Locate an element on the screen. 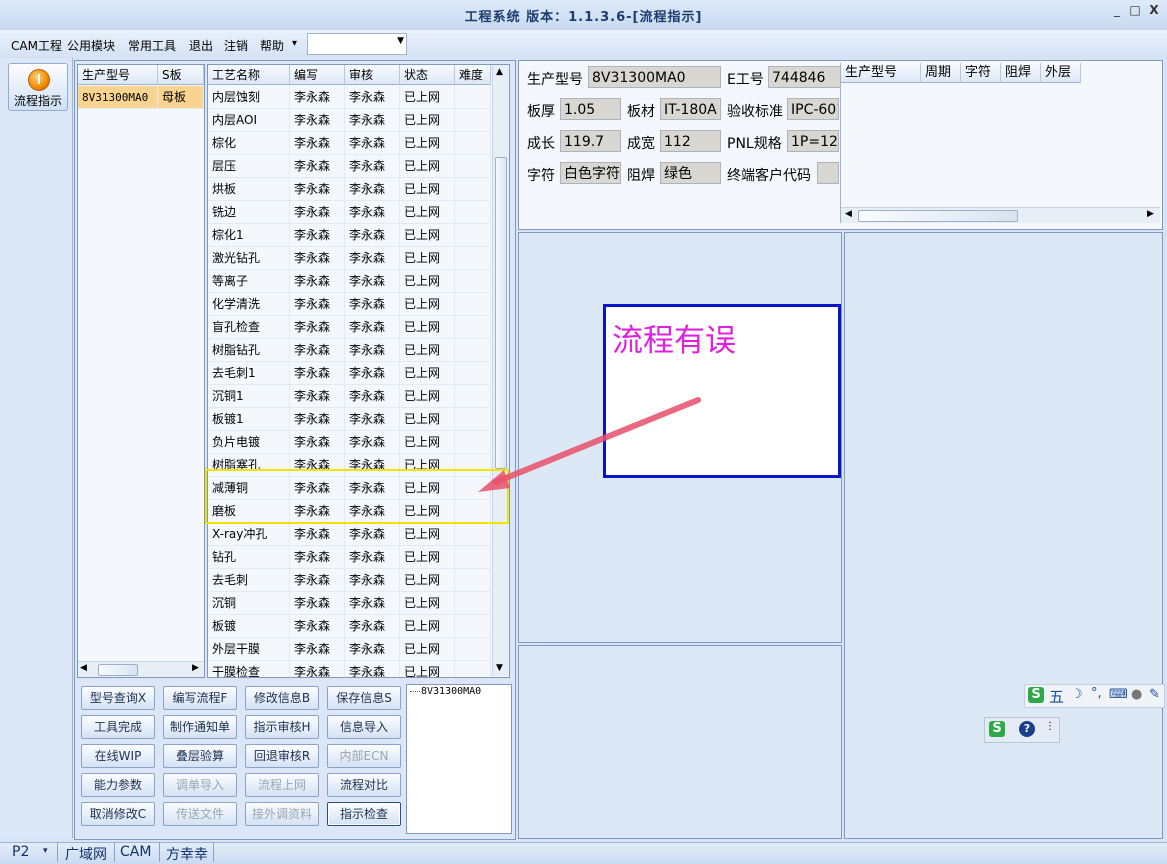 This screenshot has height=864, width=1167. cell-process-name: 去毛刺1 is located at coordinates (249, 373).